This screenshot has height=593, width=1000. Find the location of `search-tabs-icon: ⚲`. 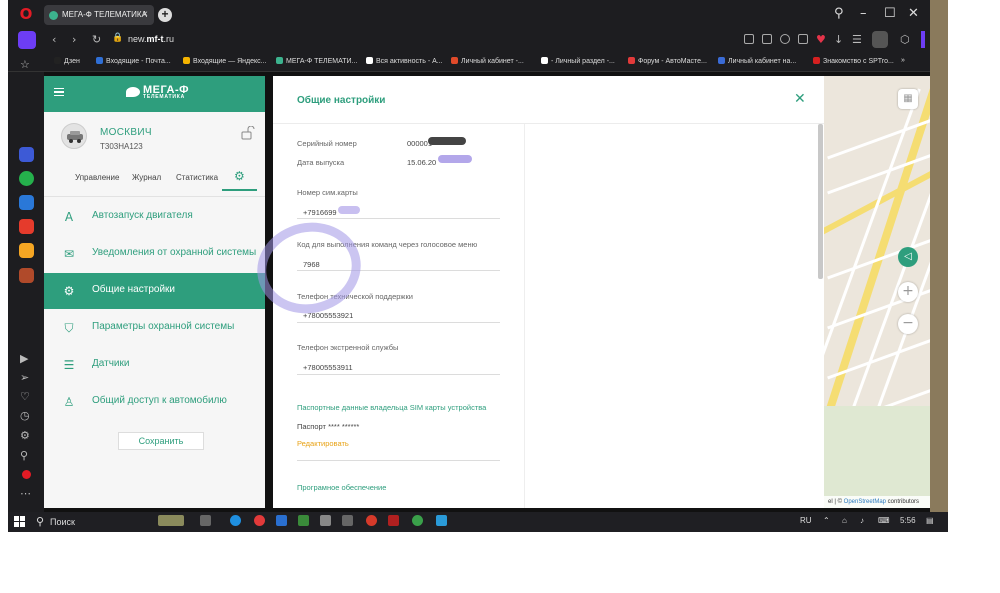

search-tabs-icon: ⚲ is located at coordinates (839, 13).